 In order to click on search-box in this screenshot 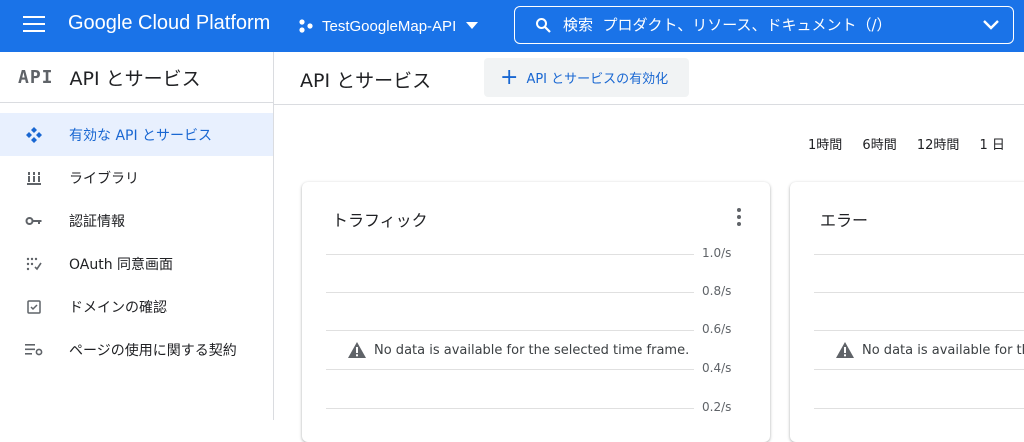, I will do `click(764, 25)`.